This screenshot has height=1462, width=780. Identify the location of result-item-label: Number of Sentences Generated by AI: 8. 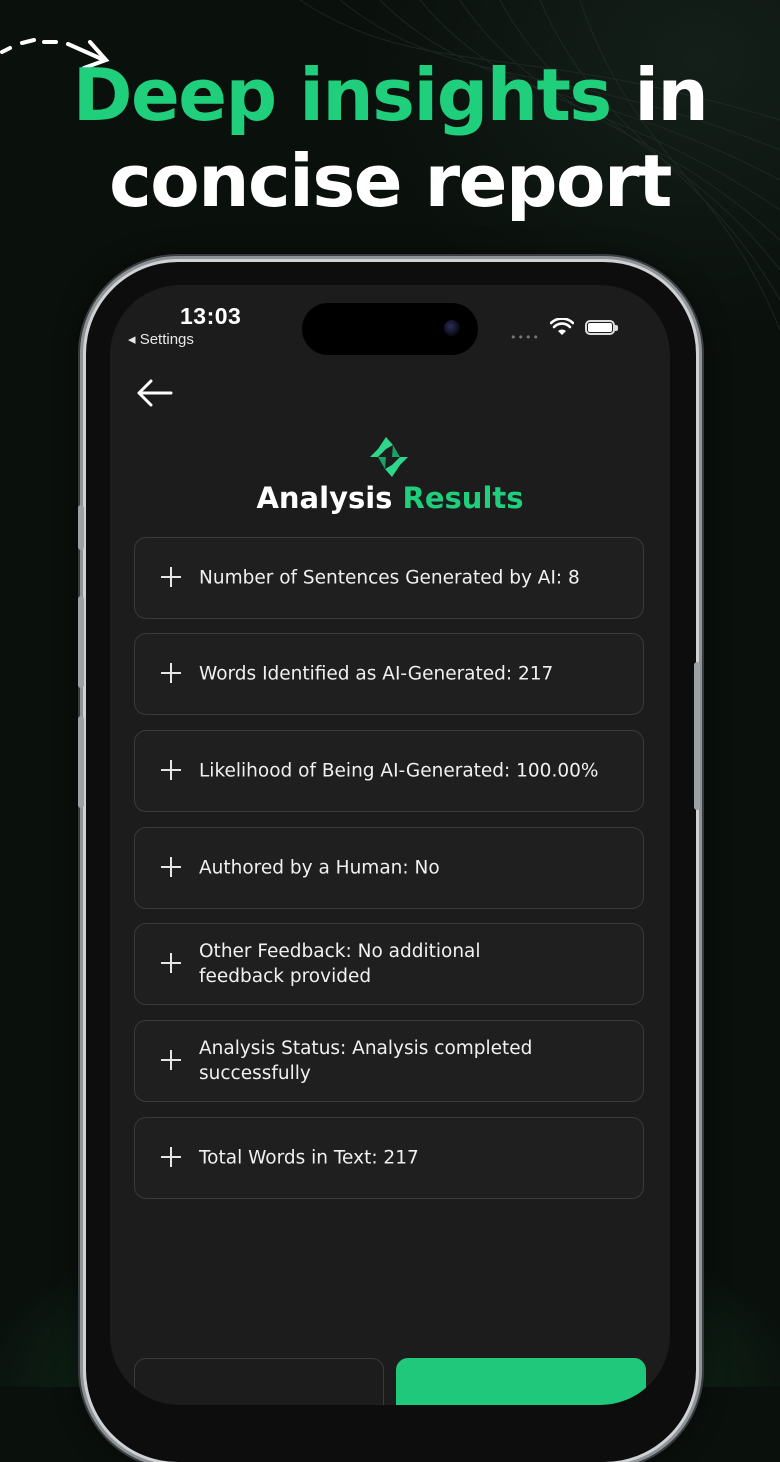
(389, 578).